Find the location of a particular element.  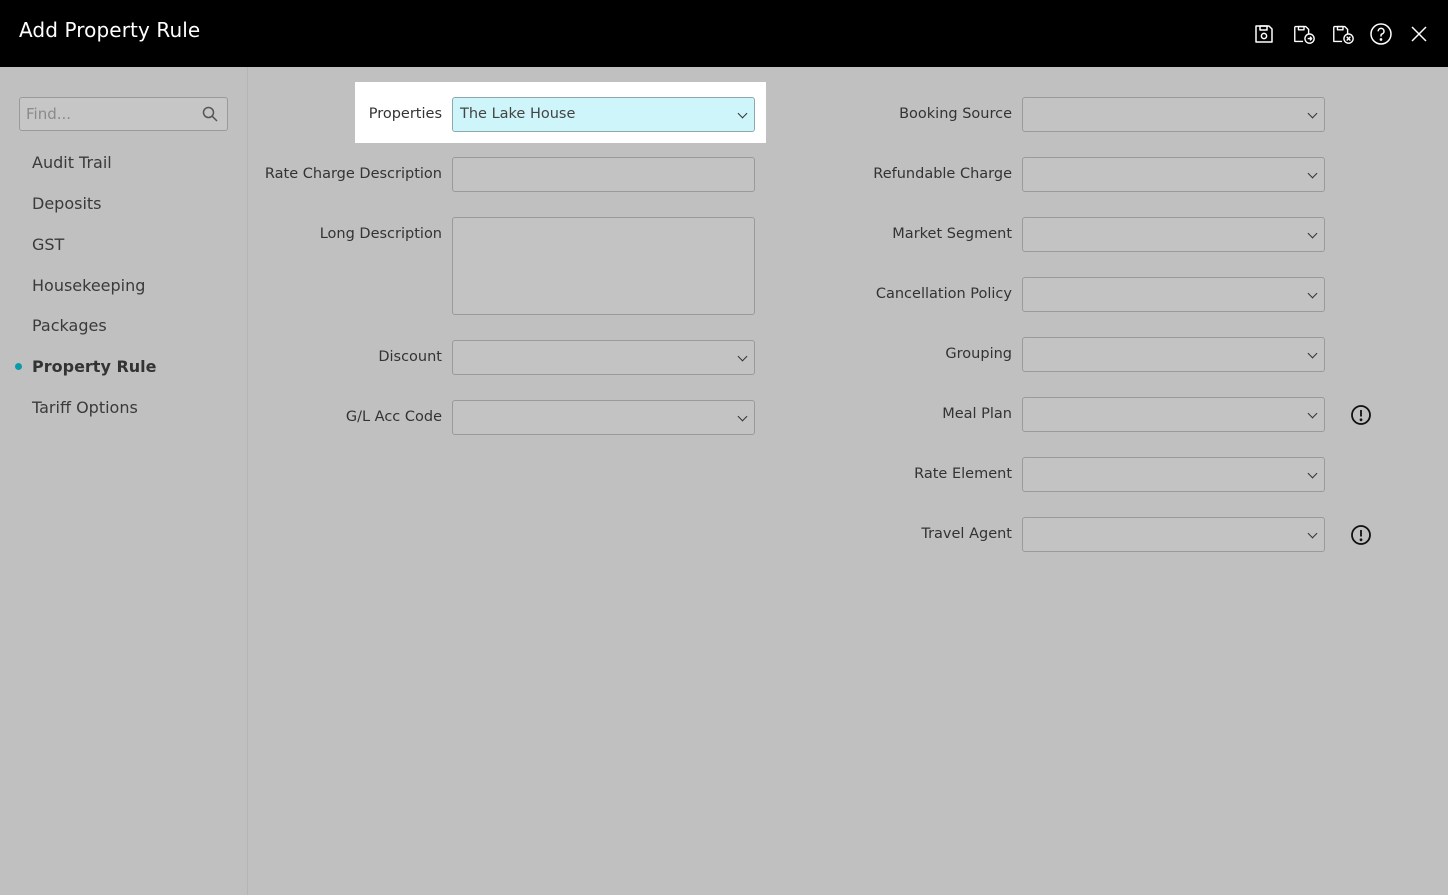

long-description-textarea is located at coordinates (603, 266).